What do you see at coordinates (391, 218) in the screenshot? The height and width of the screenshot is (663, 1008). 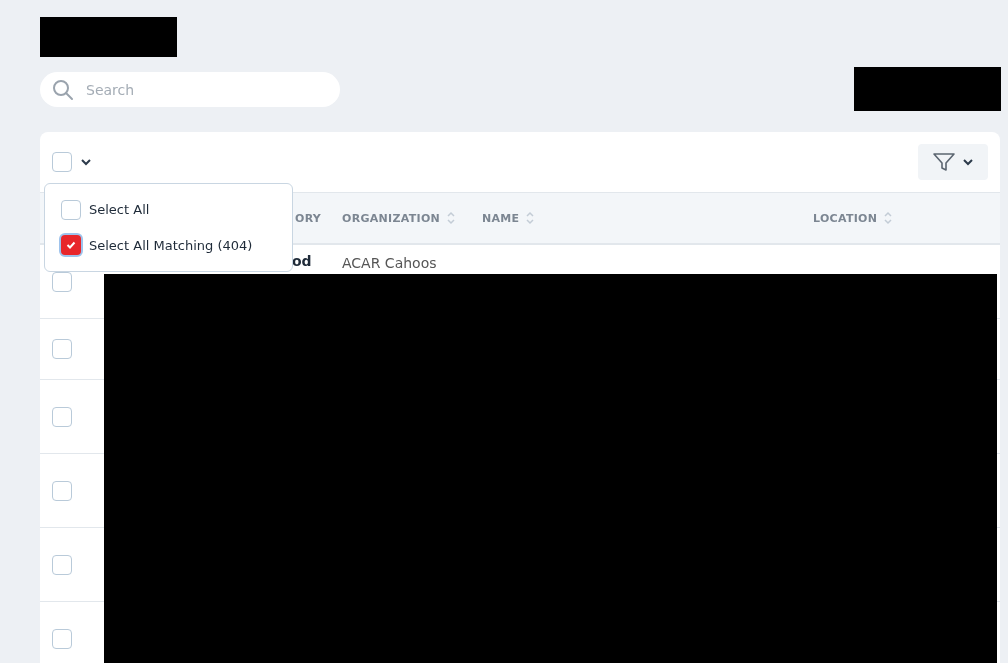 I see `column-header: ORGANIZATION` at bounding box center [391, 218].